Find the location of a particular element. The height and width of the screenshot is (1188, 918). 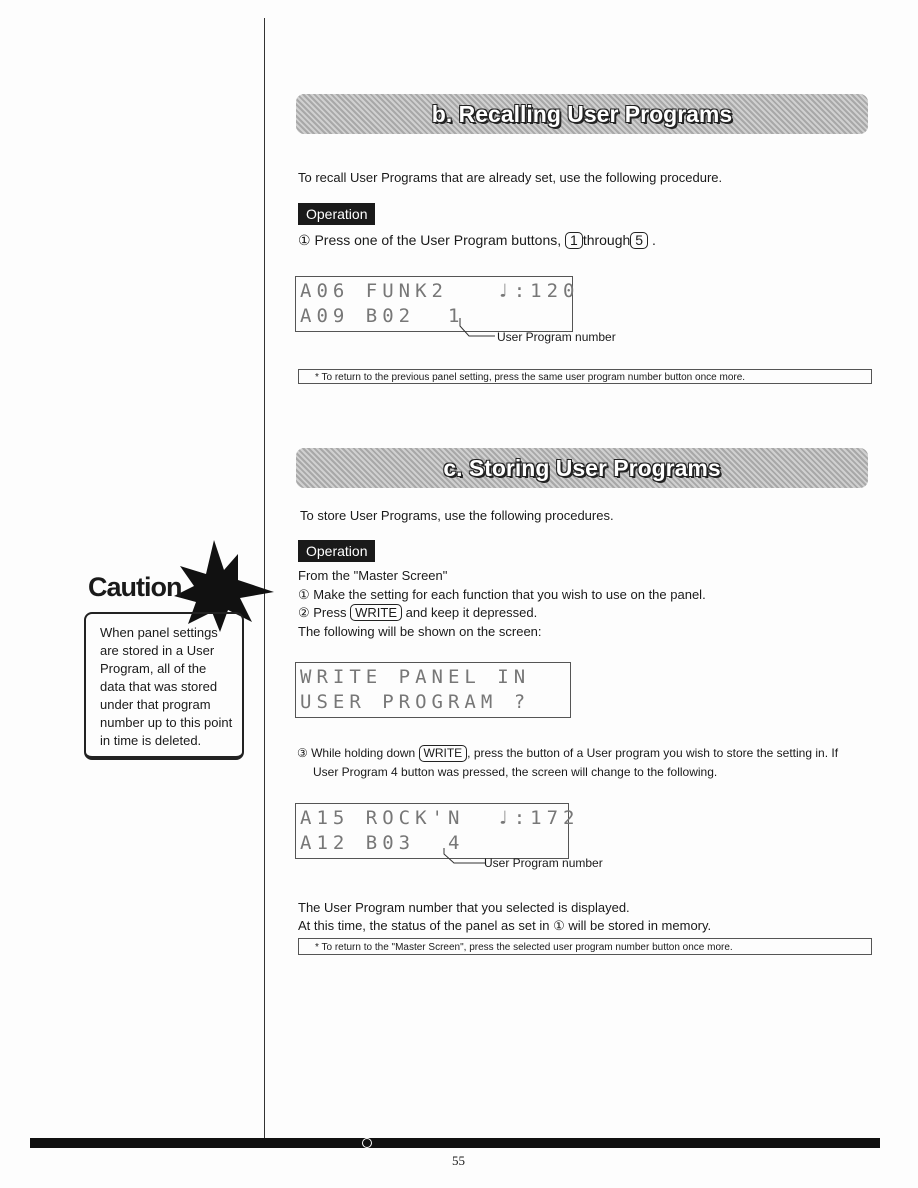

lcd-line: WRITE PANEL IN is located at coordinates (415, 677).